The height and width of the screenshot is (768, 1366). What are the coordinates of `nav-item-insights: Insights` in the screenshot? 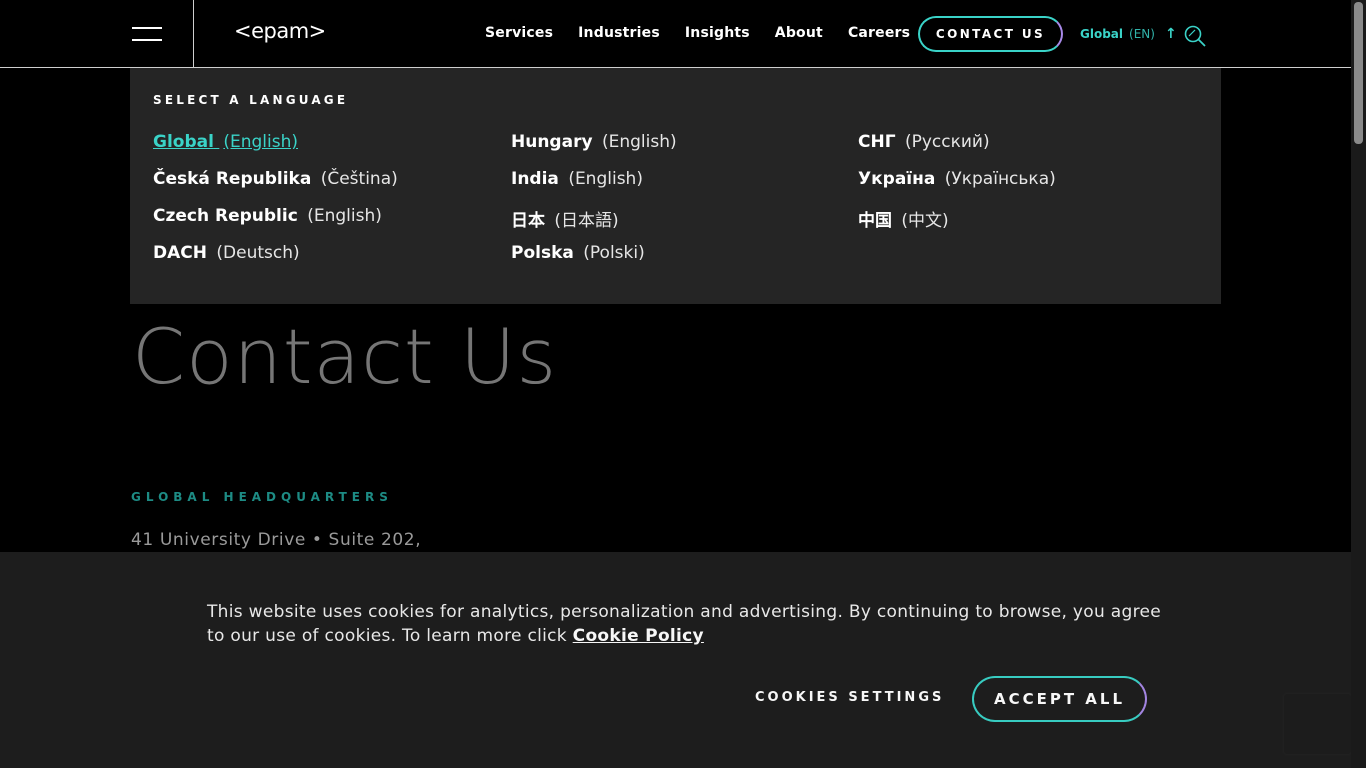 It's located at (717, 33).